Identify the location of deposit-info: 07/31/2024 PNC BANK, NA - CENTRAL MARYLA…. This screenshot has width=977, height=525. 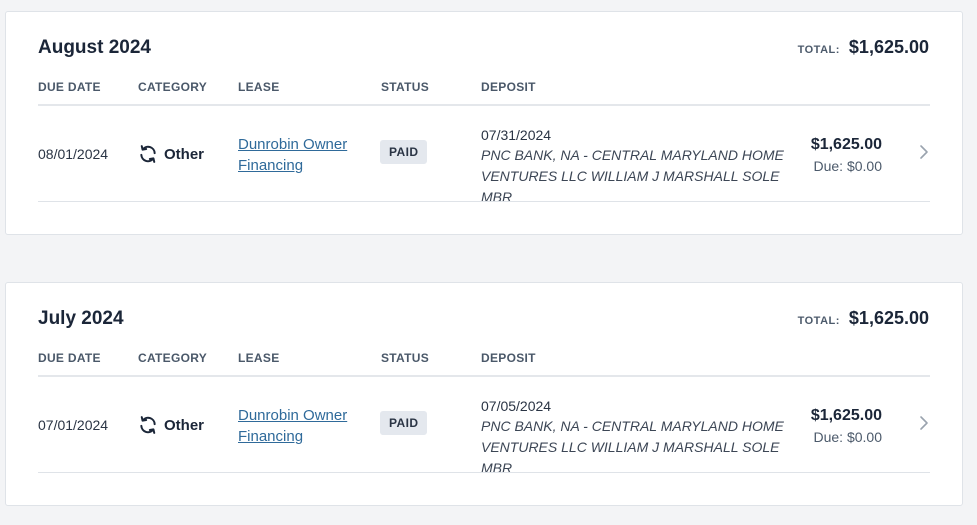
(636, 166).